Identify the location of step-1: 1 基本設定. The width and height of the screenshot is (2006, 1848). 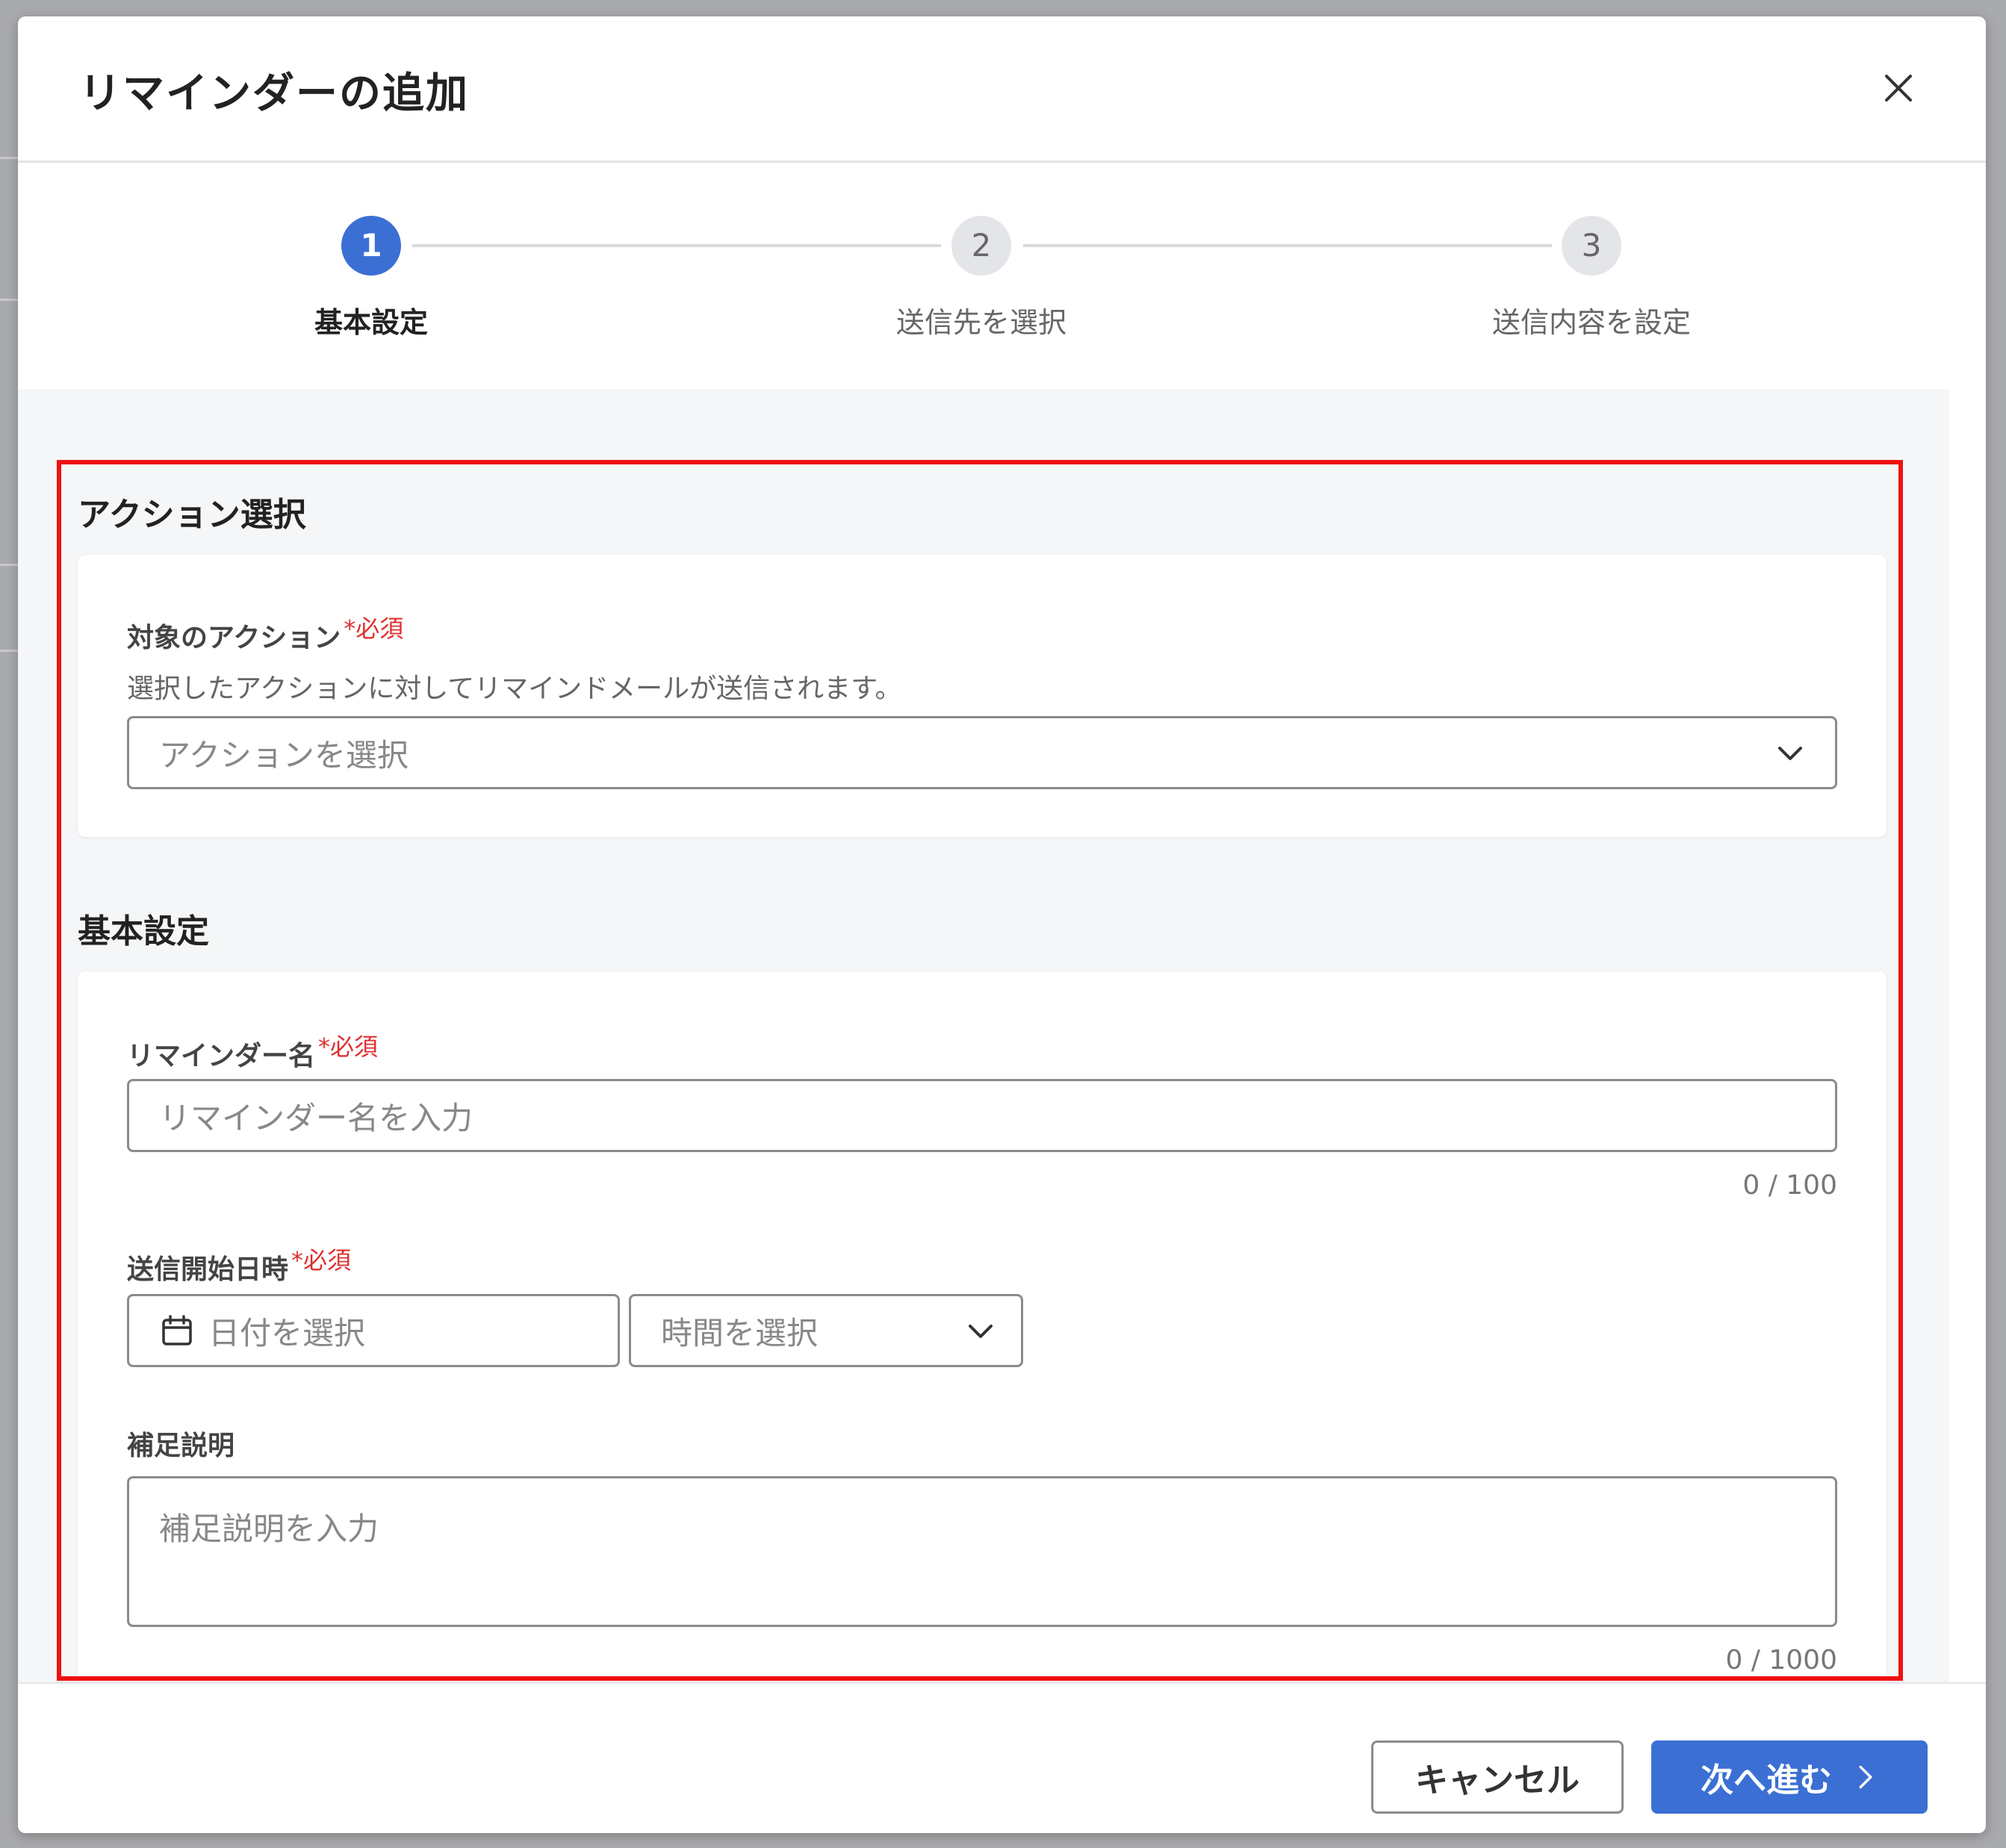
(371, 278).